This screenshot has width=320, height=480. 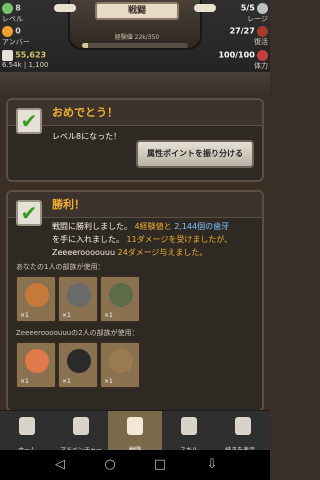 What do you see at coordinates (87, 136) in the screenshot?
I see `congrats-text: レベル8になった！` at bounding box center [87, 136].